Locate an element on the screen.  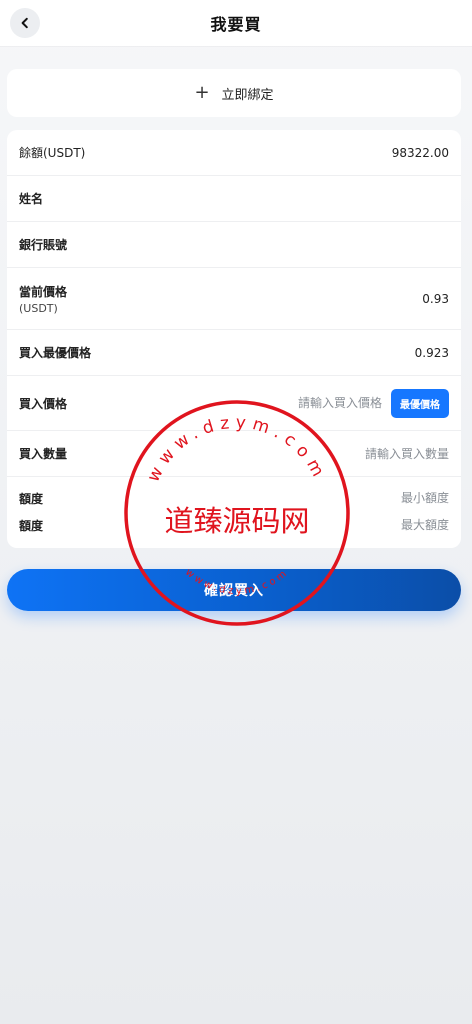
best-buy-price-label: 買入最優價格 is located at coordinates (55, 353).